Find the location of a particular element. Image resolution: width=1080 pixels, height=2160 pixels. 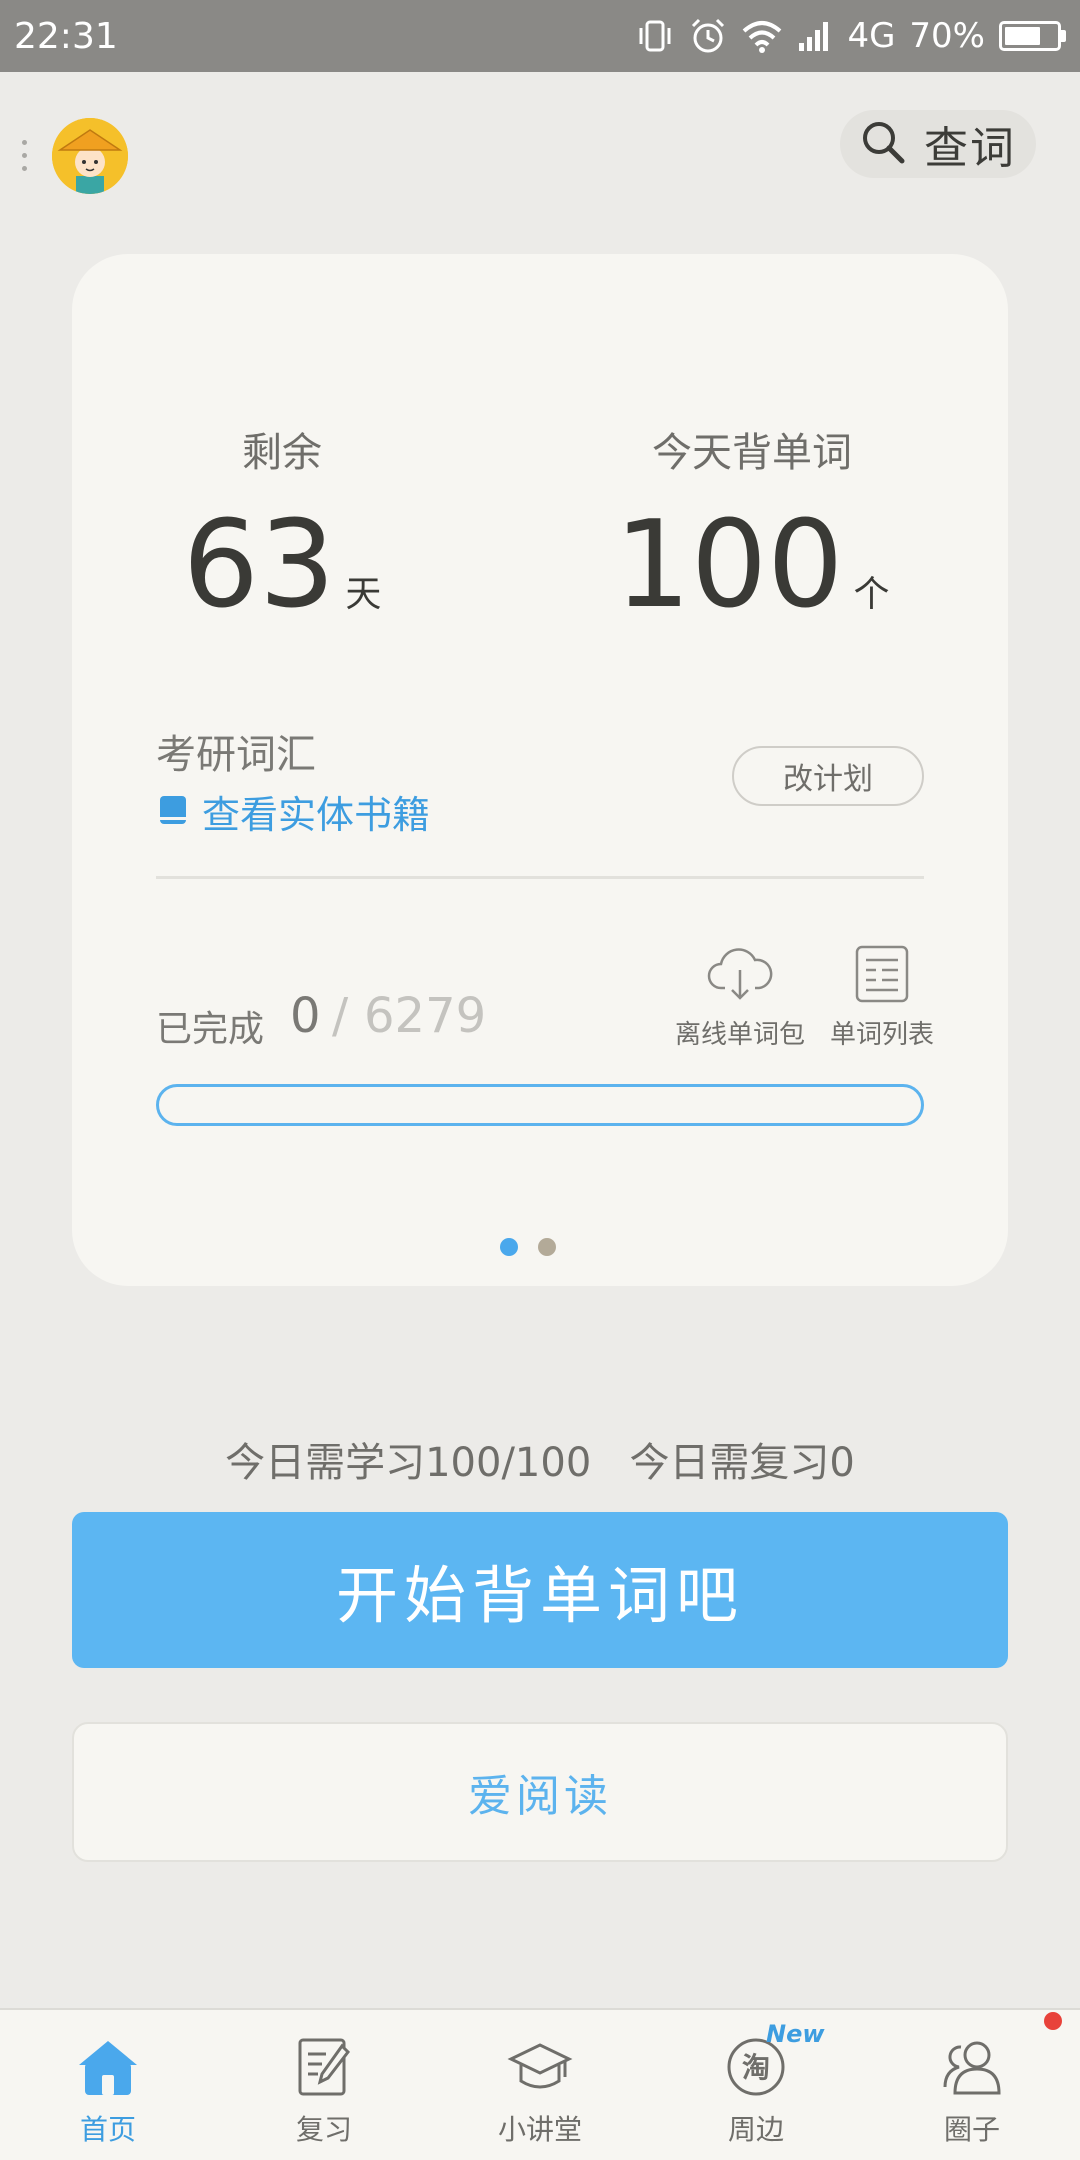

avatar is located at coordinates (90, 156).